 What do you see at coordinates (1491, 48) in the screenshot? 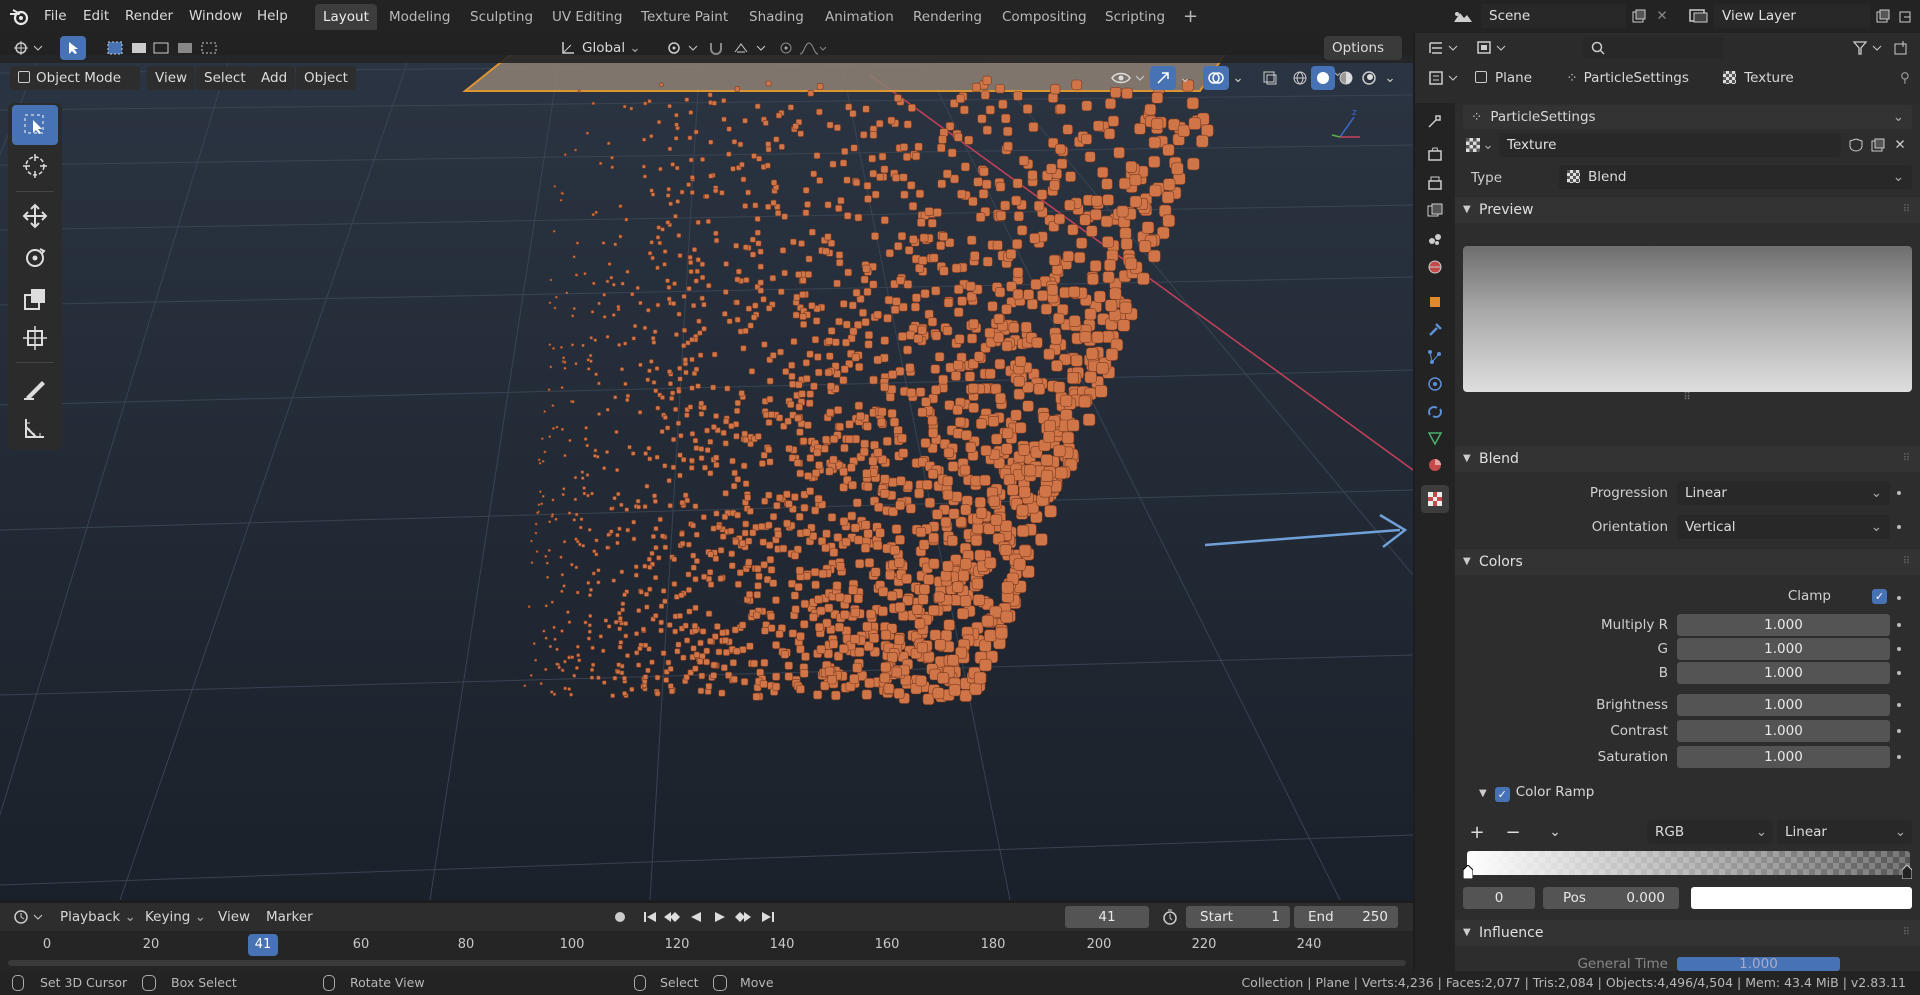
I see `display-mode-icon` at bounding box center [1491, 48].